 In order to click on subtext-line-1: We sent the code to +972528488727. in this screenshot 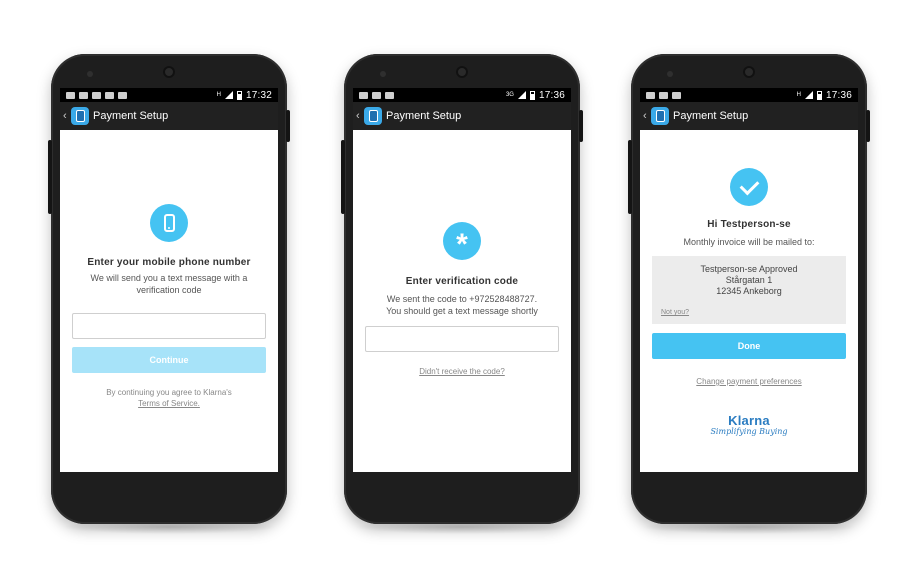, I will do `click(462, 299)`.